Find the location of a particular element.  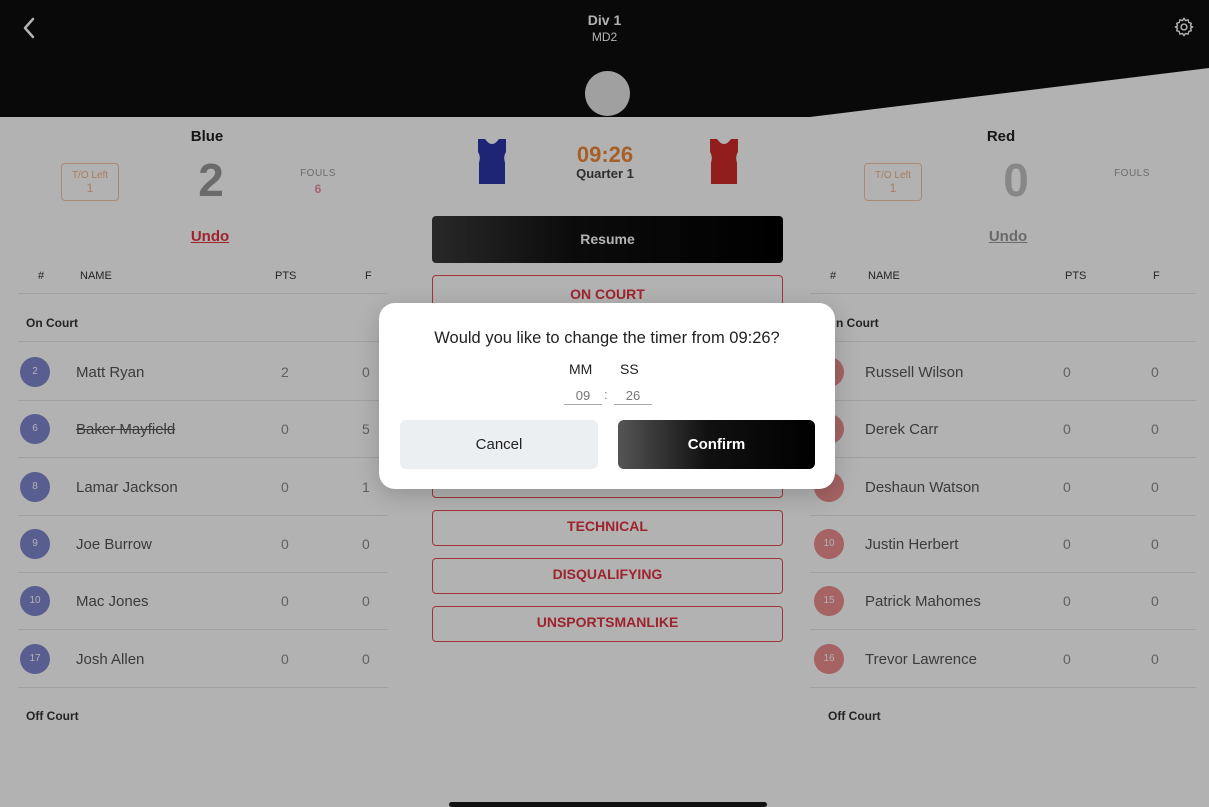

confirm-button: Confirm is located at coordinates (716, 444).